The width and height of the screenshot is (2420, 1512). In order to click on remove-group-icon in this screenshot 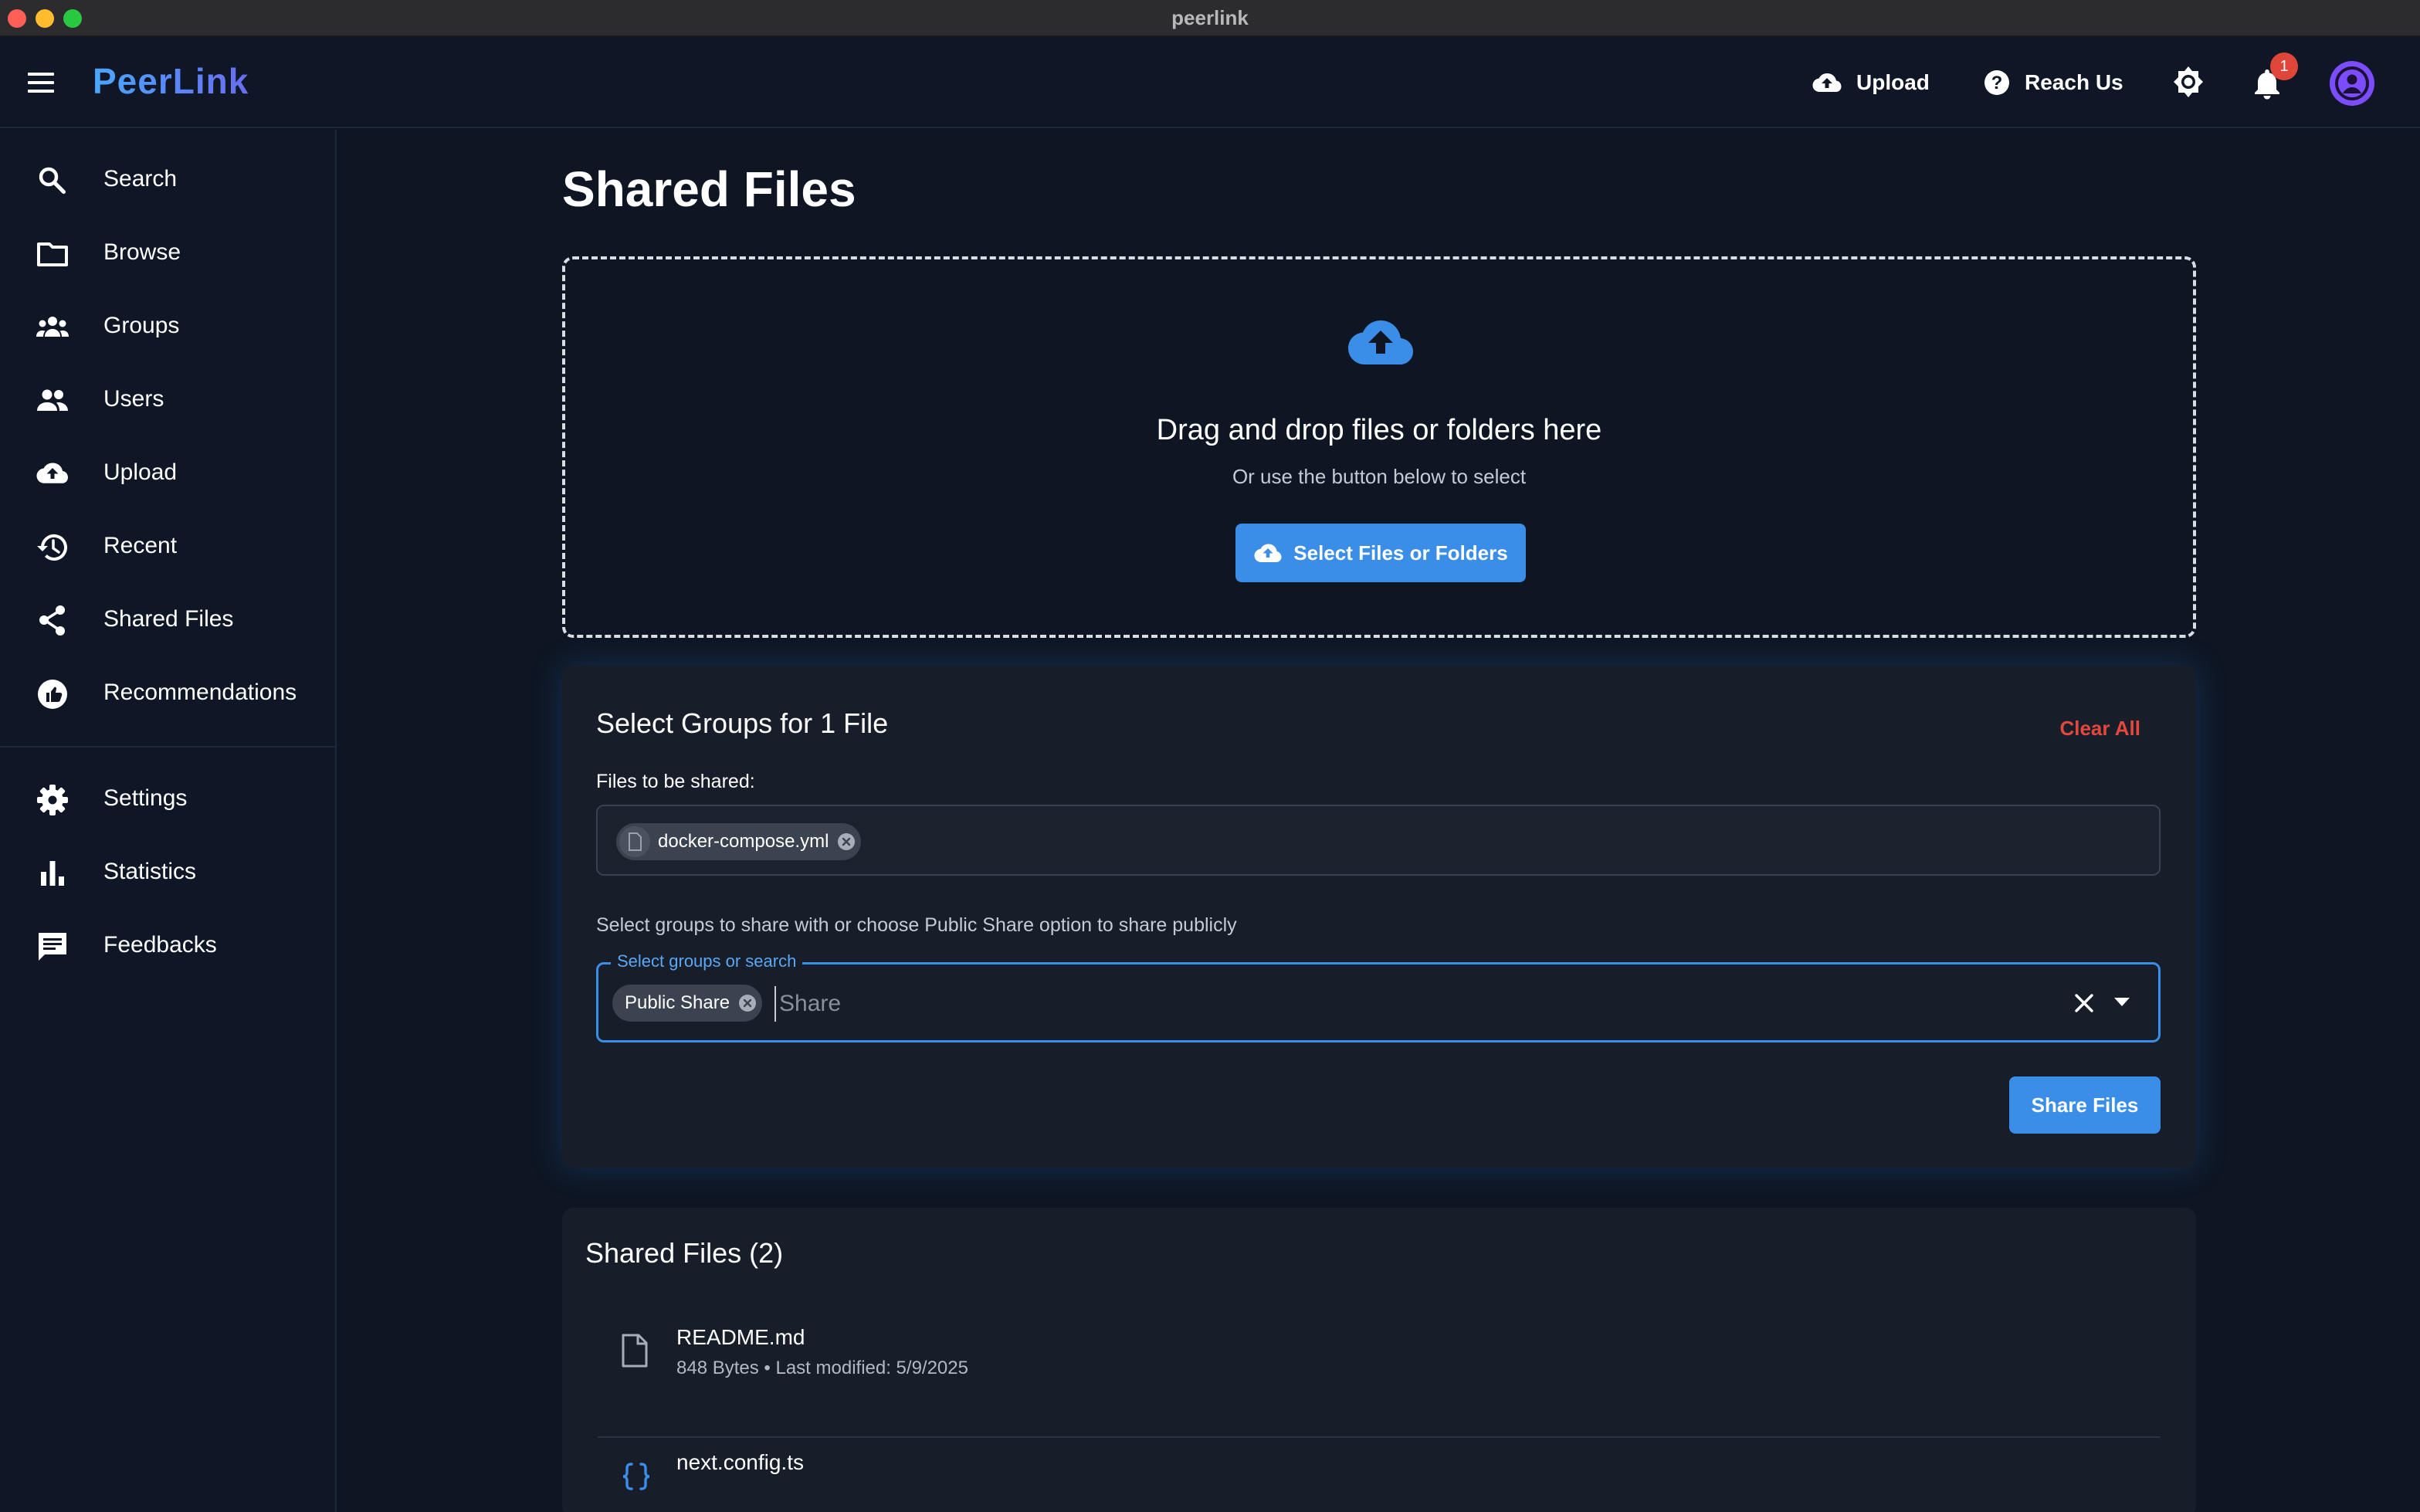, I will do `click(747, 1003)`.